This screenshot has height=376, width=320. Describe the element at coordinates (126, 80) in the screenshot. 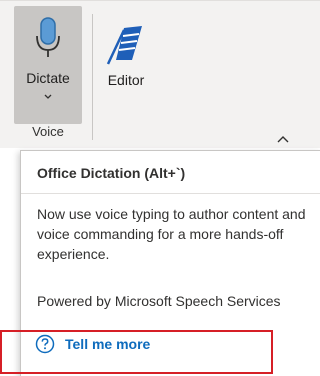

I see `editor-label: Editor` at that location.